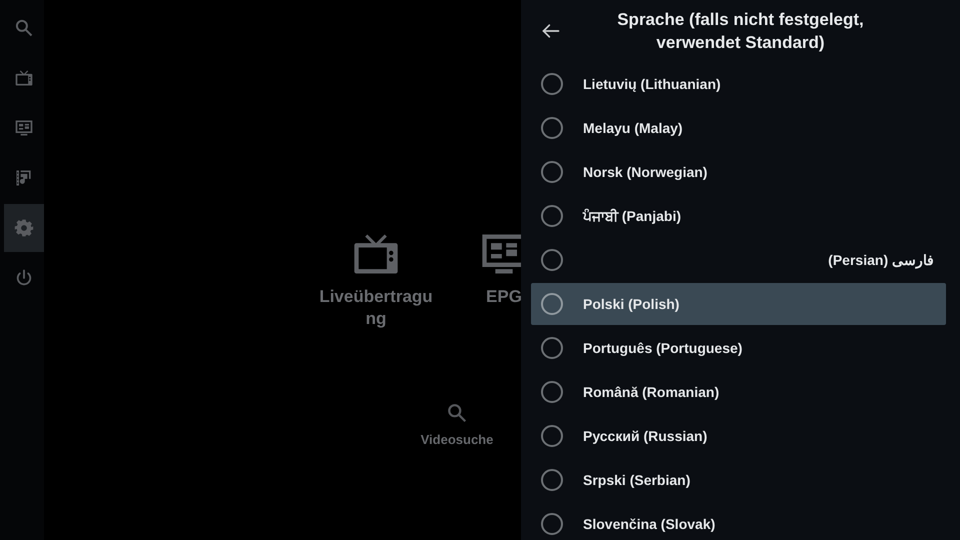 This screenshot has height=540, width=960. I want to click on option-label: Русский (Russian), so click(645, 436).